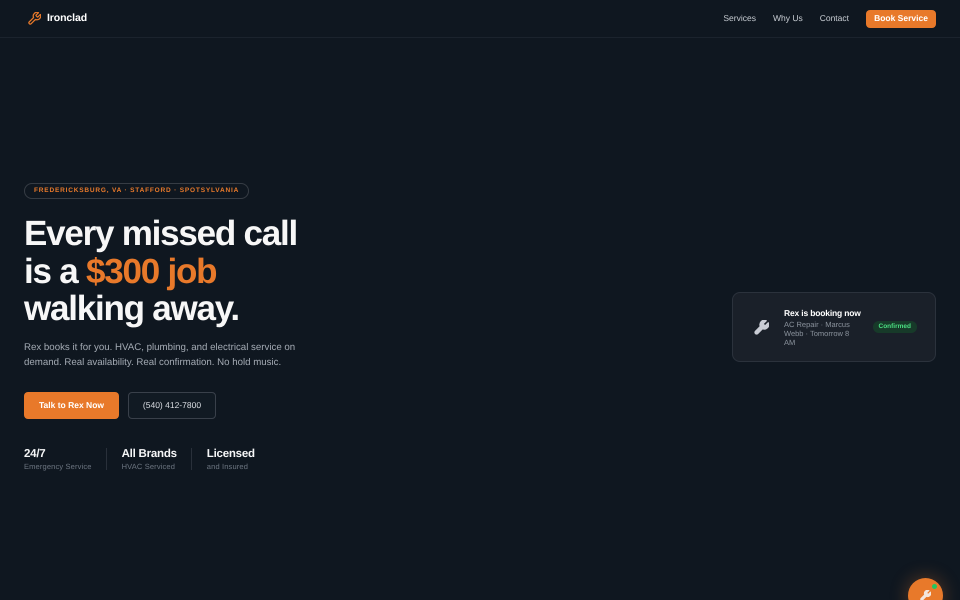  What do you see at coordinates (67, 18) in the screenshot?
I see `brand-name: Ironclad` at bounding box center [67, 18].